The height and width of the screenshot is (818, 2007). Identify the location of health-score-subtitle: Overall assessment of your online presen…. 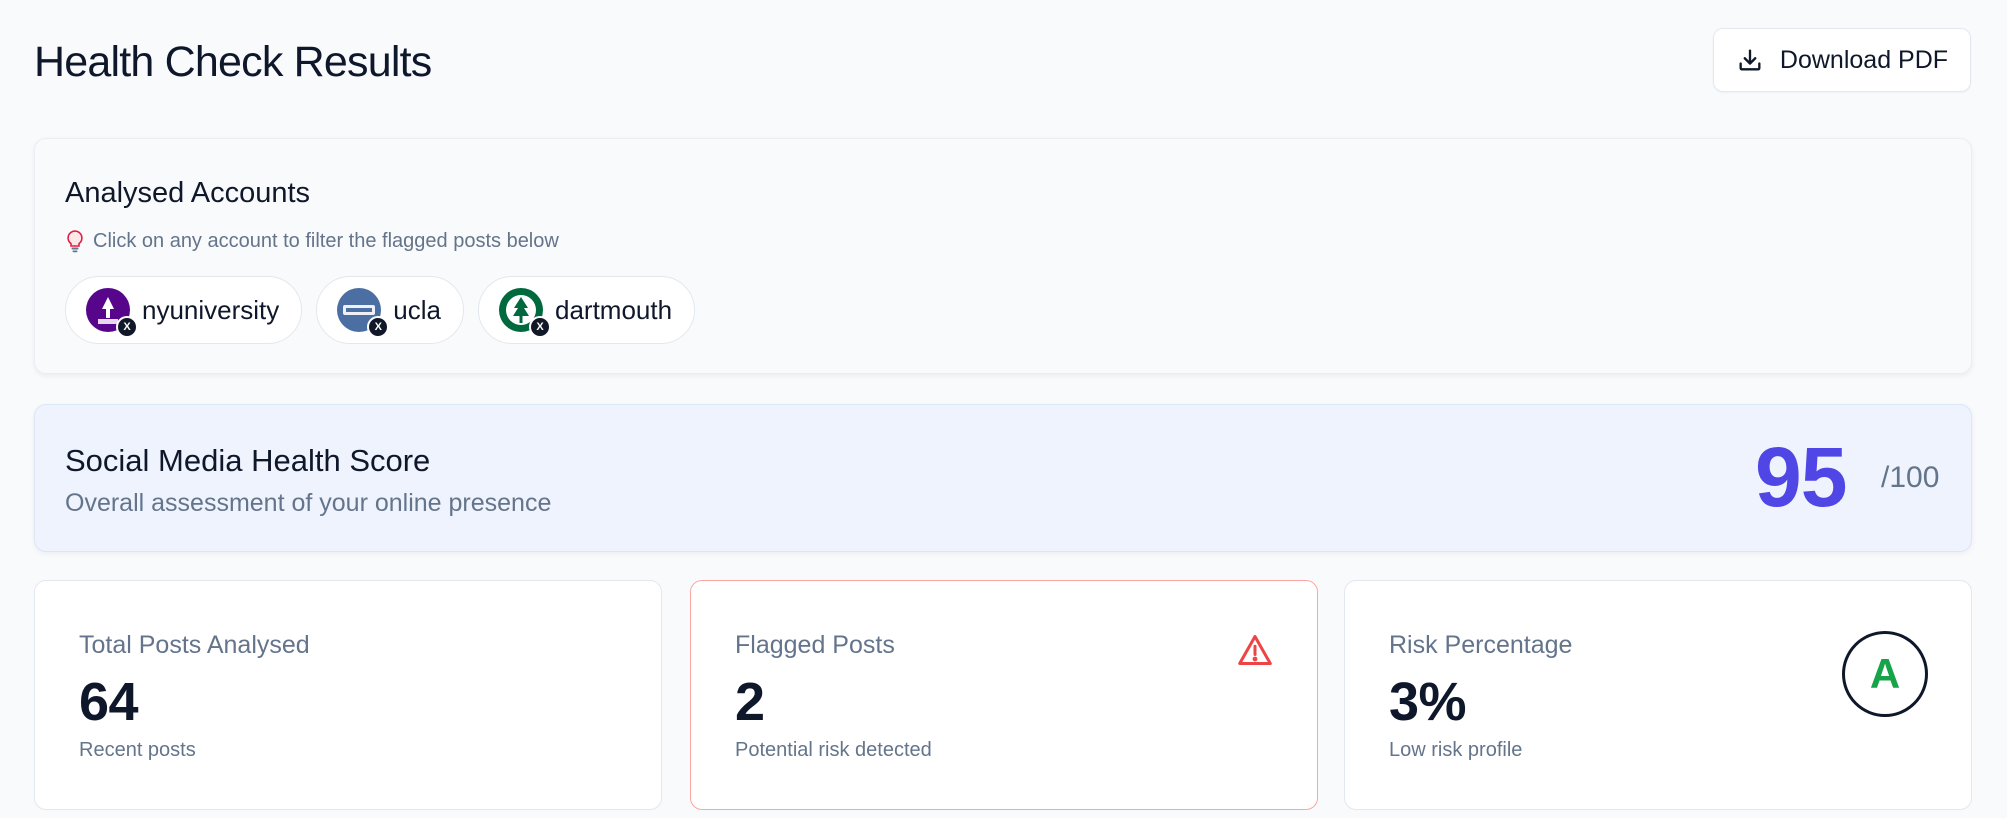
(308, 503).